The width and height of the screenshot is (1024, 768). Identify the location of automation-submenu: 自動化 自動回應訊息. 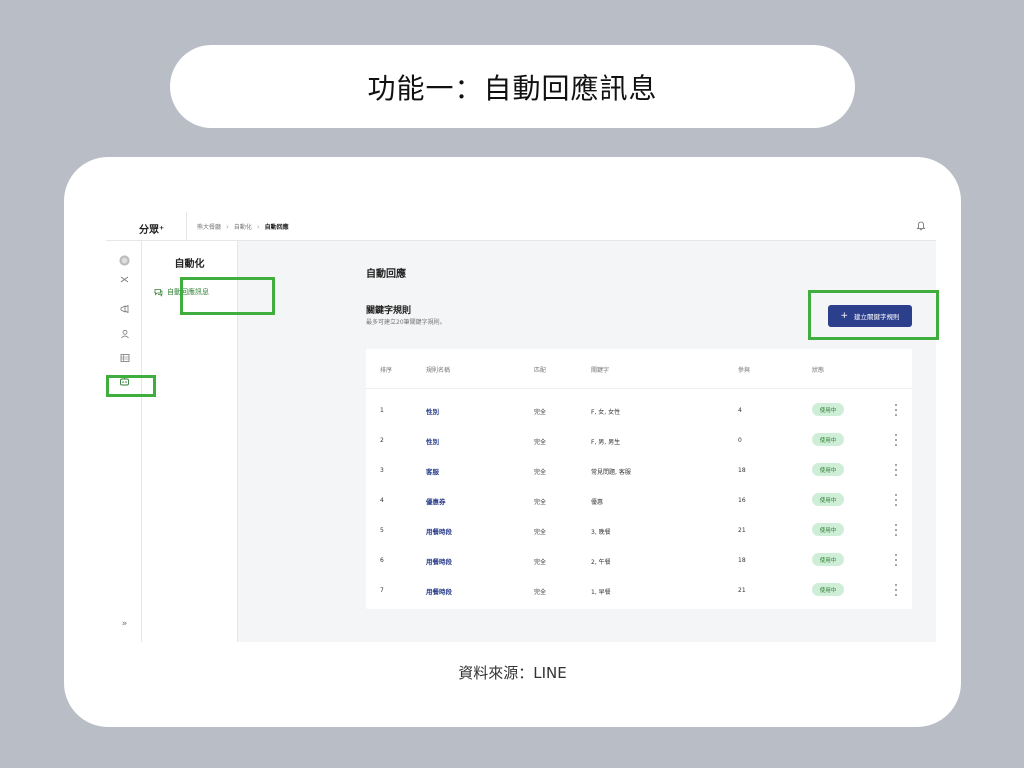
(190, 441).